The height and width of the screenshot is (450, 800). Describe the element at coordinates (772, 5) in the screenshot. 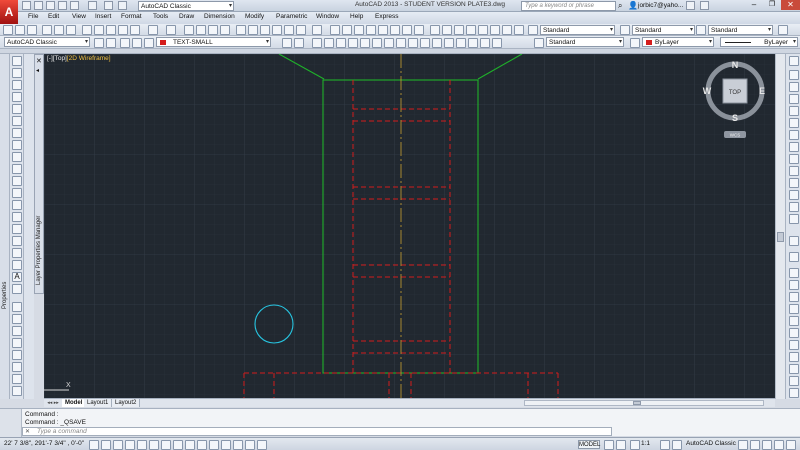

I see `restore-button: ❐` at that location.